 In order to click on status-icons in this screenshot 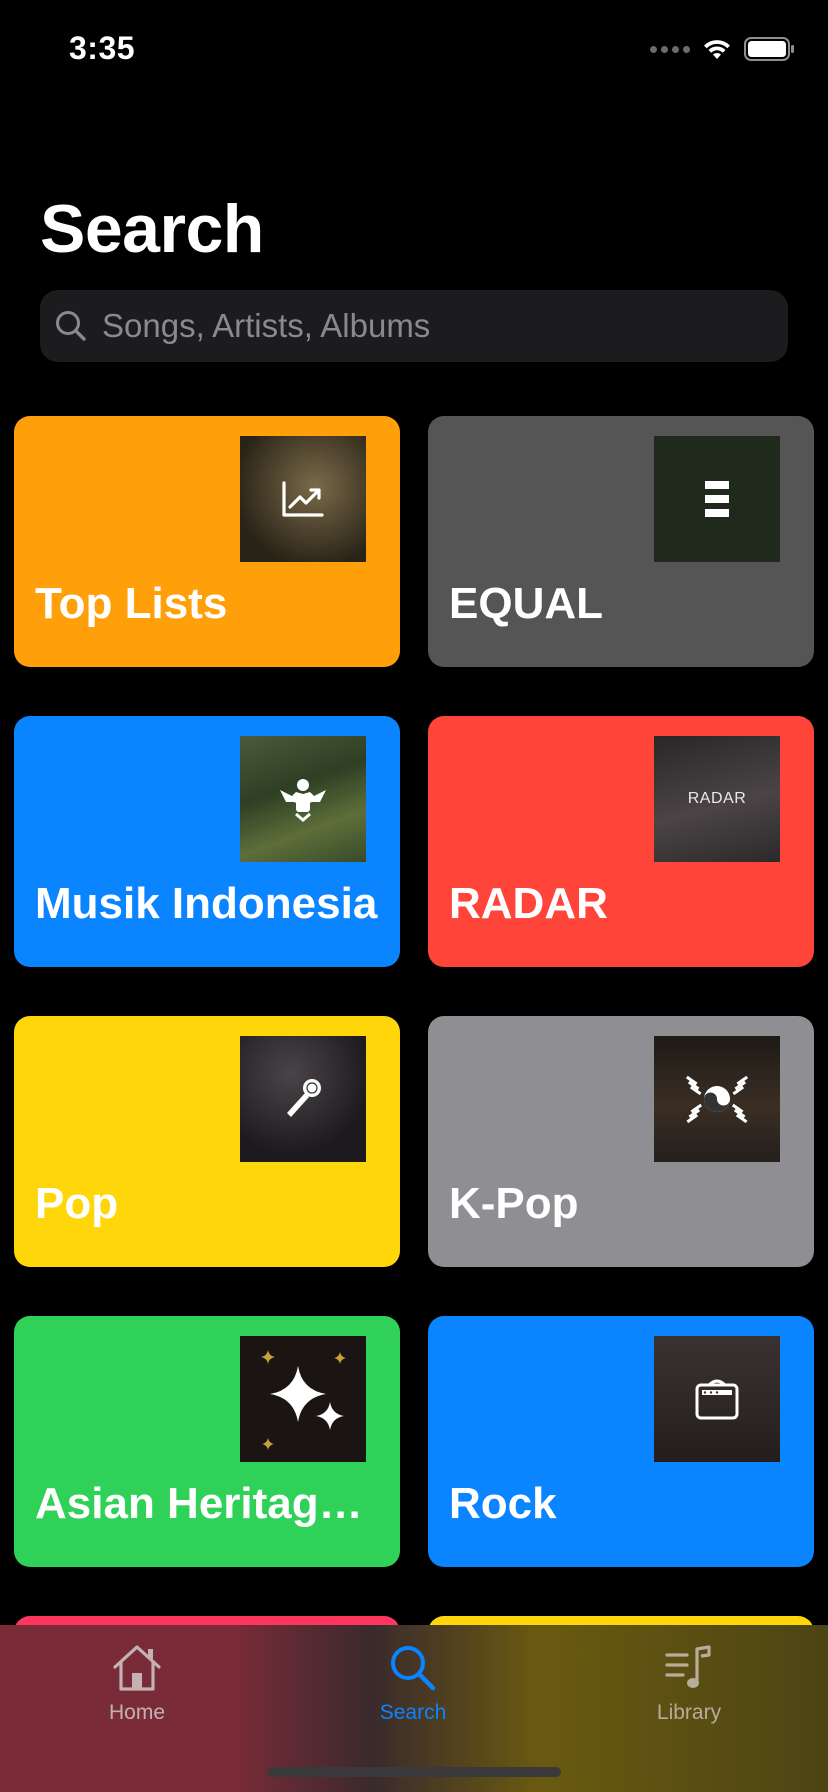, I will do `click(723, 49)`.